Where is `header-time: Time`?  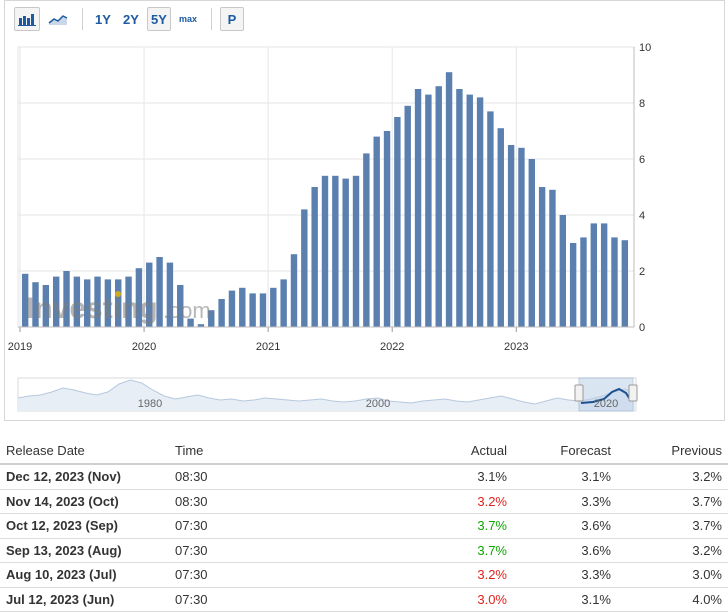 header-time: Time is located at coordinates (250, 451).